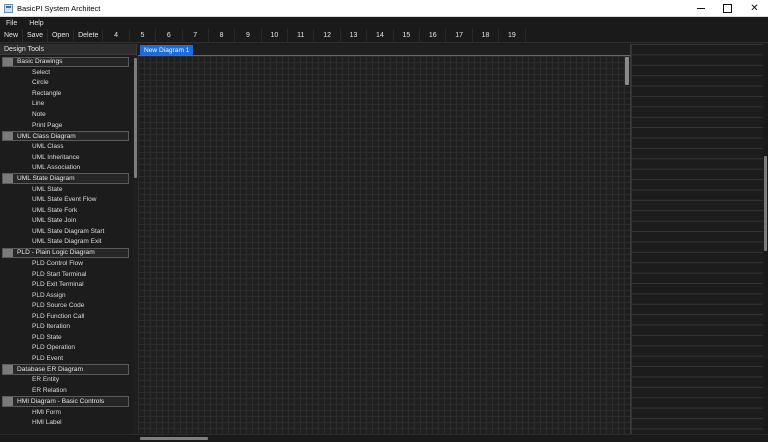 This screenshot has height=442, width=768. I want to click on tool-item: Line, so click(66, 104).